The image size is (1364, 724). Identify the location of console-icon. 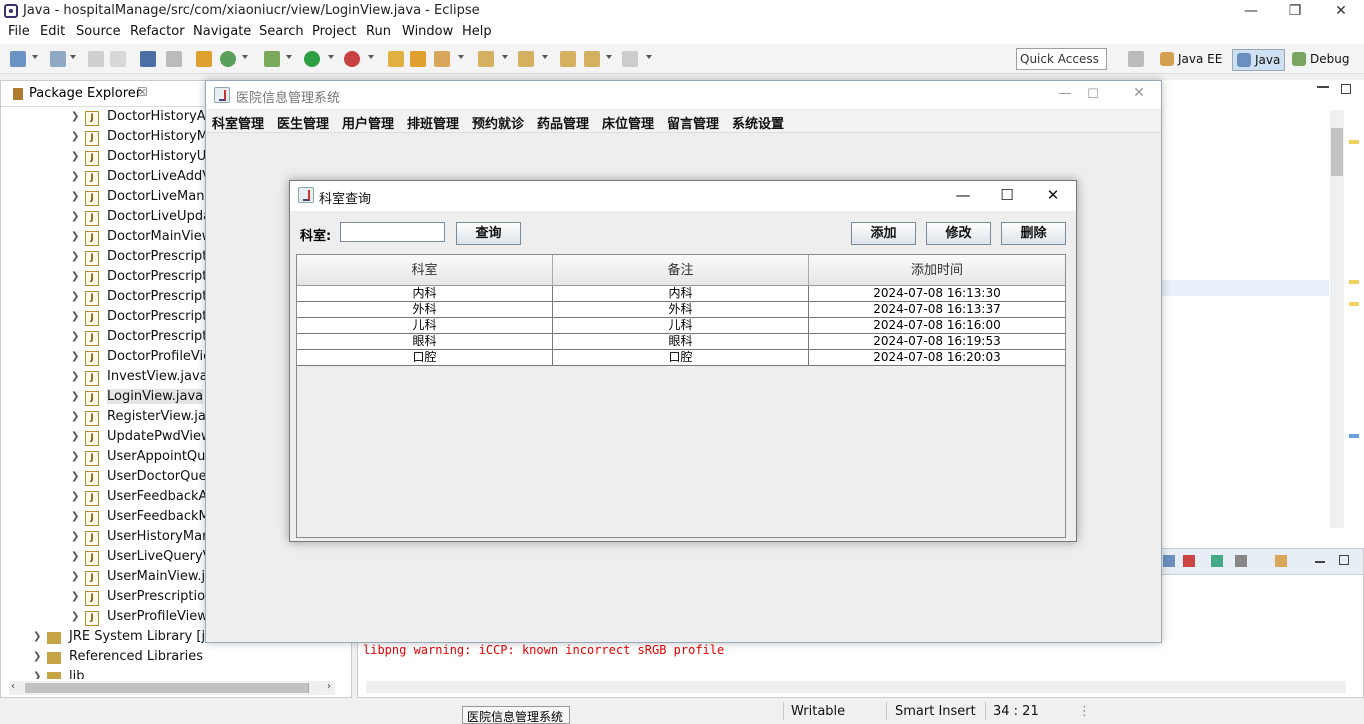
(148, 59).